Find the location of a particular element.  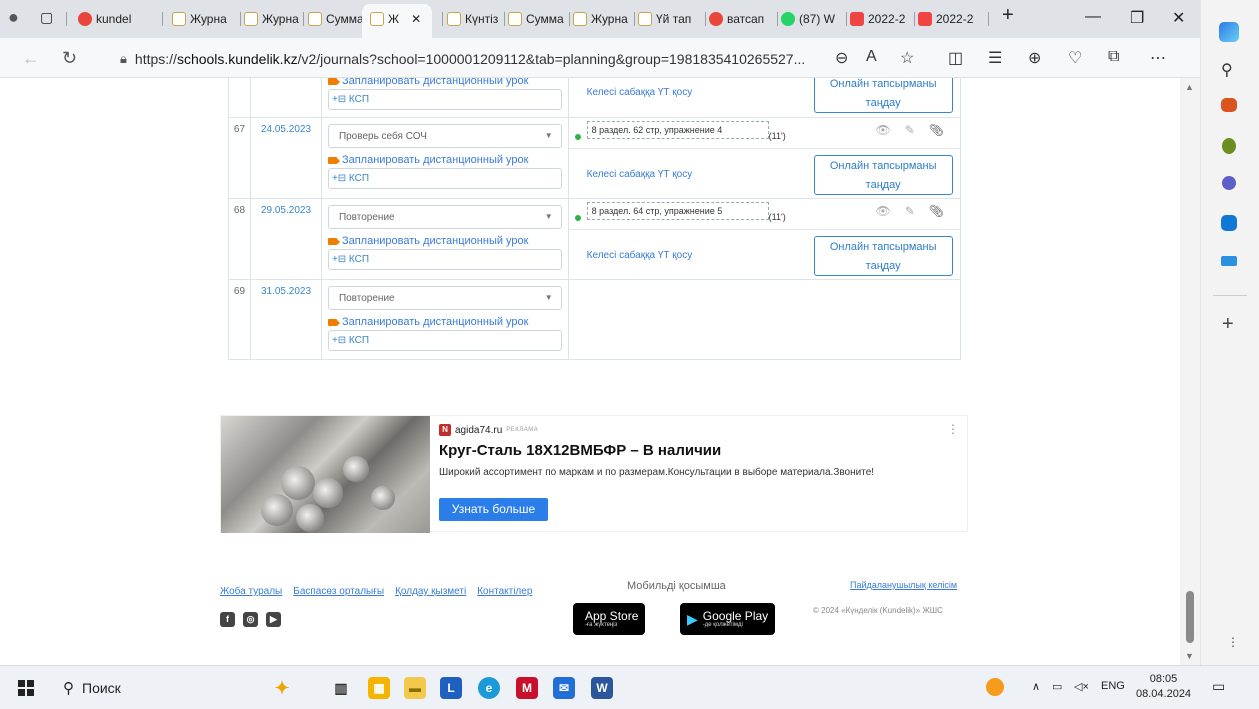

tab-11: 2022-2 is located at coordinates (877, 19).